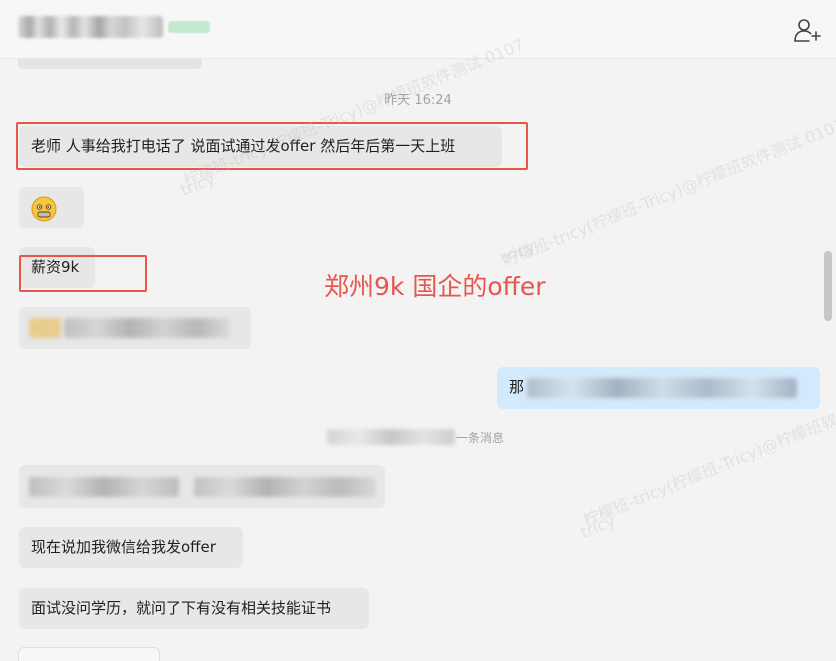 The image size is (836, 661). Describe the element at coordinates (44, 211) in the screenshot. I see `emoji-icon` at that location.